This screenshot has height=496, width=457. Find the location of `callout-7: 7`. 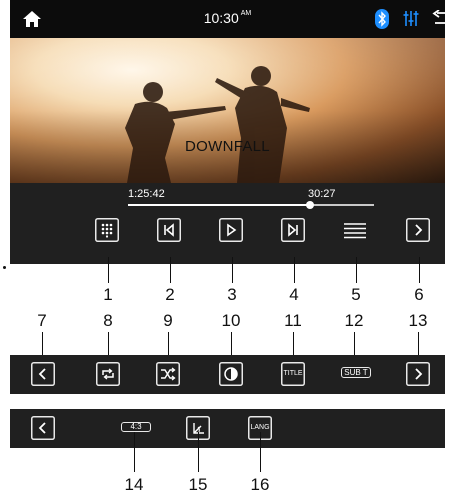

callout-7: 7 is located at coordinates (42, 320).